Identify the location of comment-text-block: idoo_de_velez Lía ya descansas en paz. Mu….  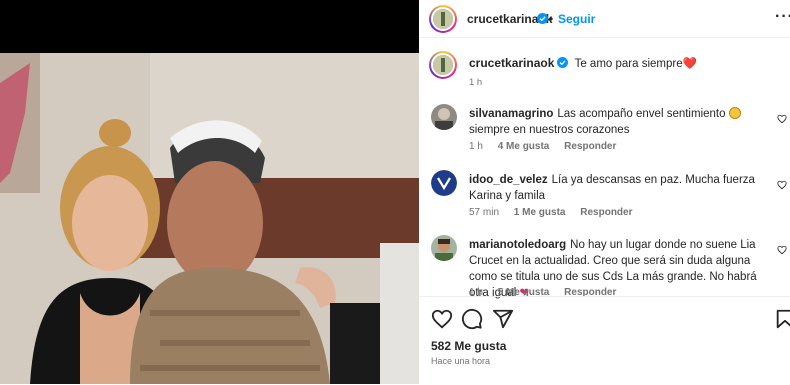
(619, 188).